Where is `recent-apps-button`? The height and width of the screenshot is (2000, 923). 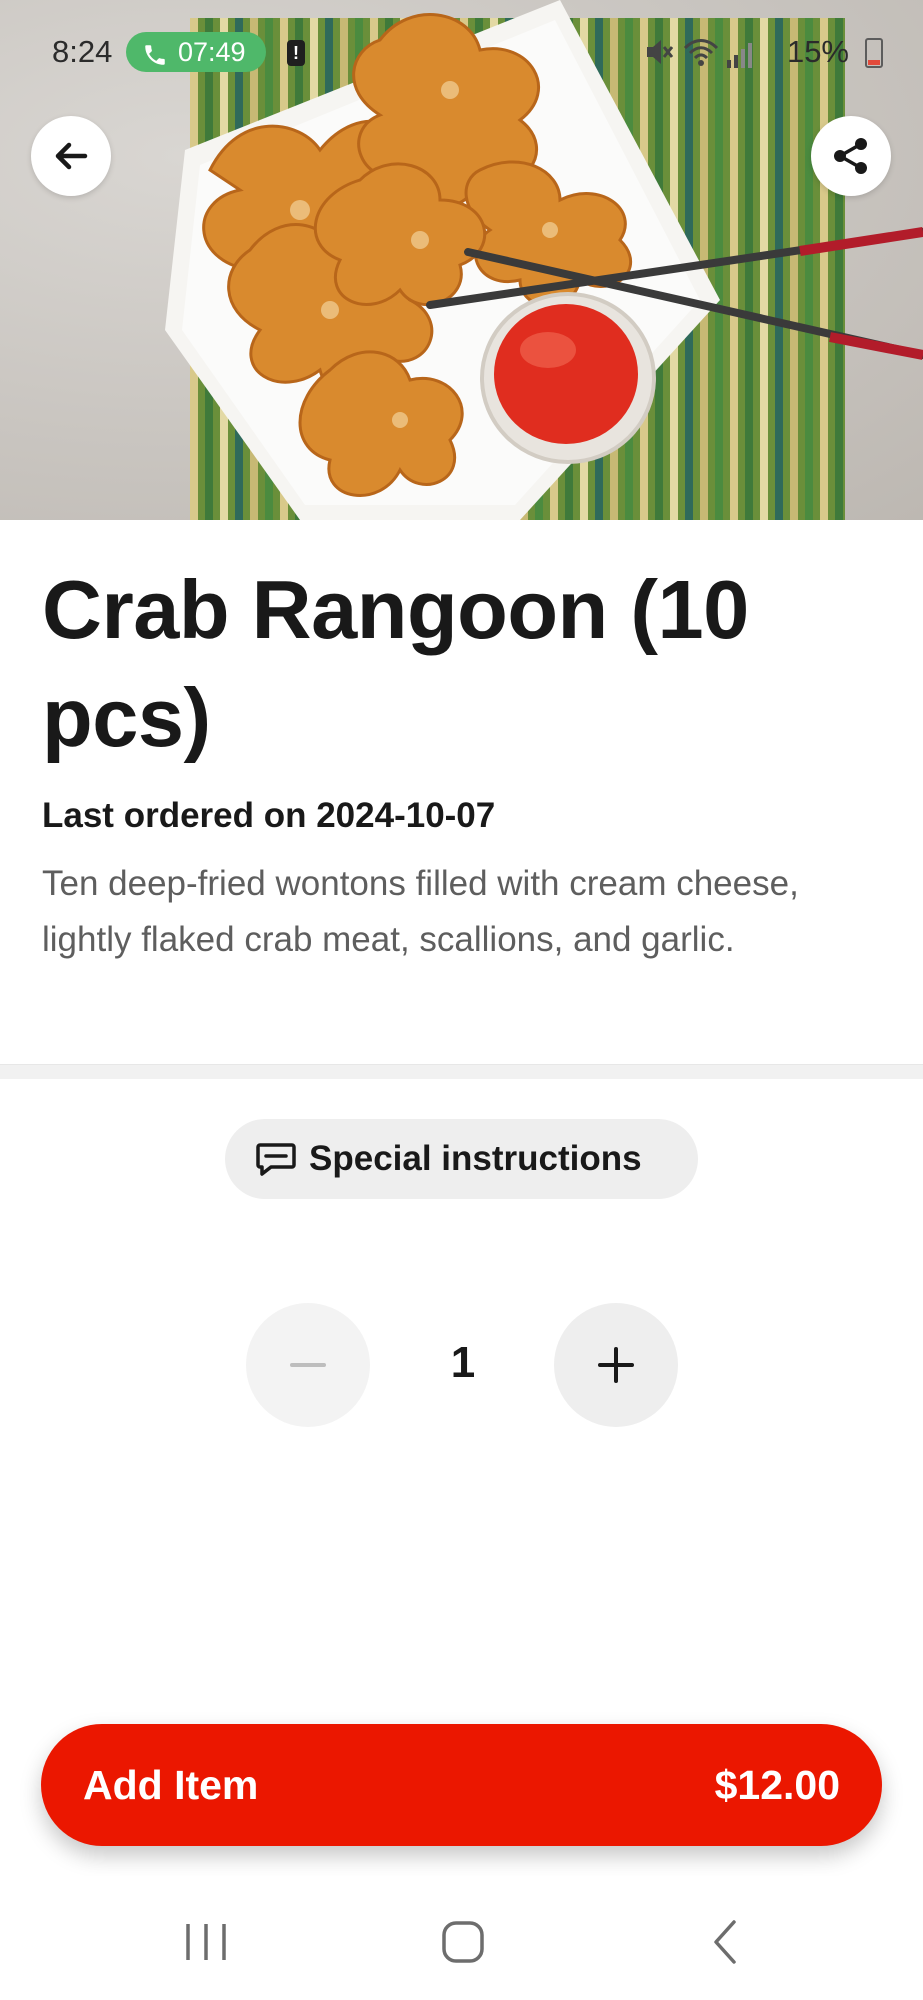 recent-apps-button is located at coordinates (206, 1944).